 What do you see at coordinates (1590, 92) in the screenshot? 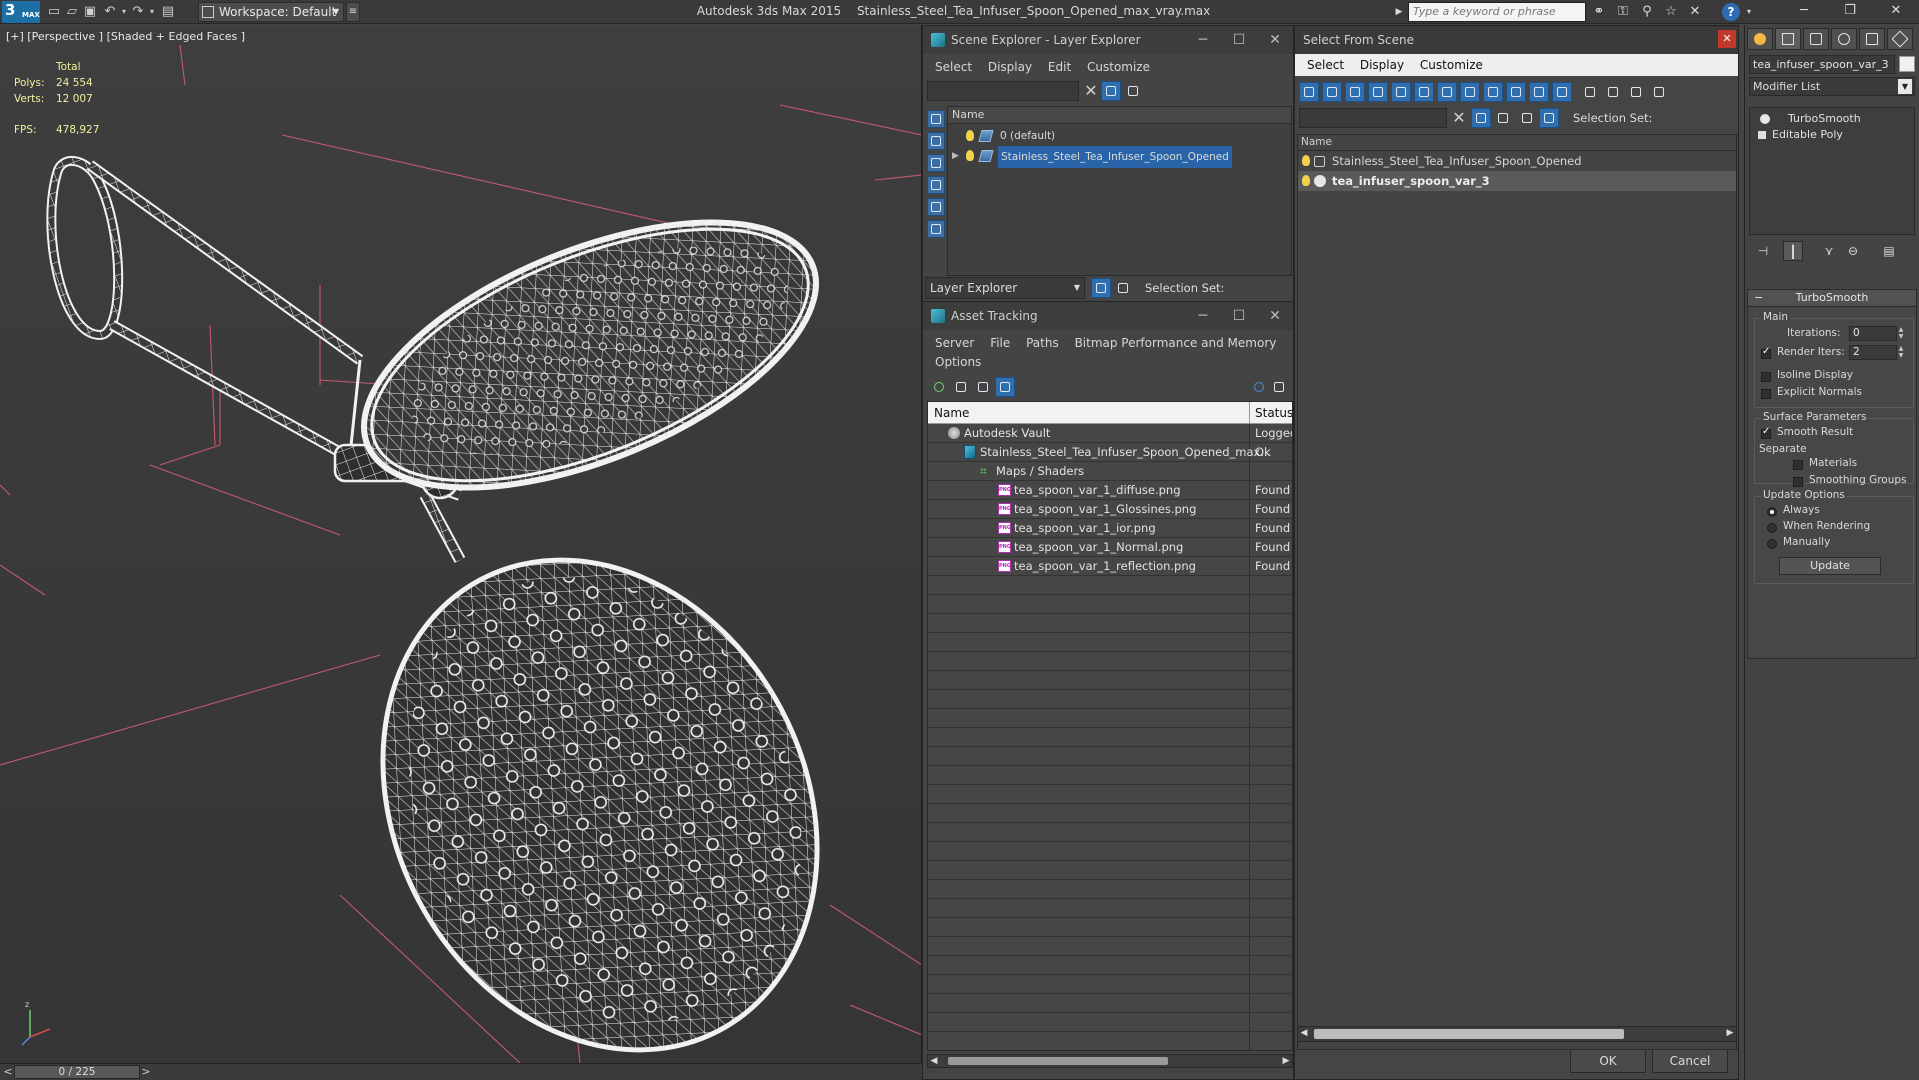
I see `display-all-icon` at bounding box center [1590, 92].